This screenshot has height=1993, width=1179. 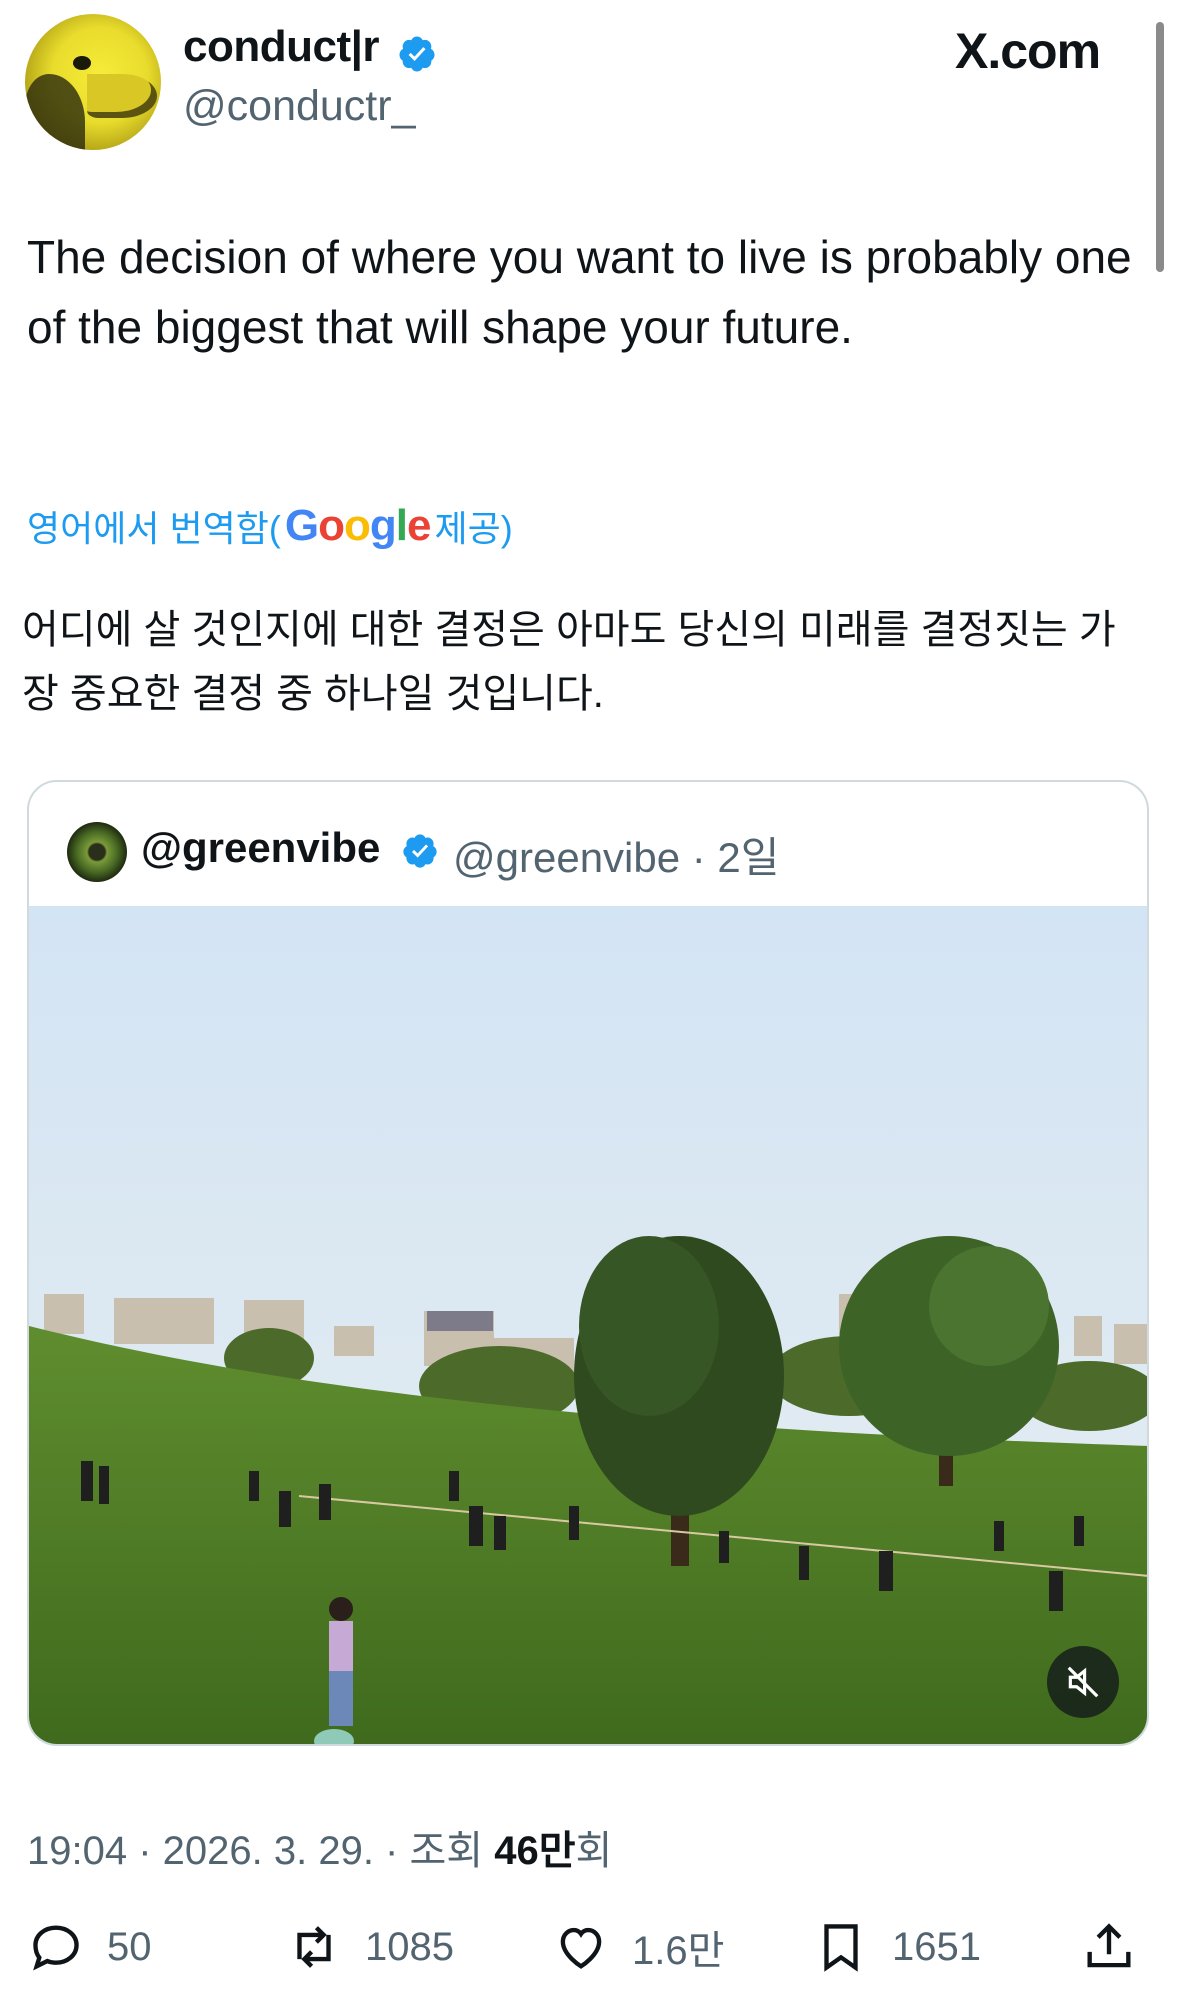 What do you see at coordinates (82, 63) in the screenshot?
I see `avatar-eye` at bounding box center [82, 63].